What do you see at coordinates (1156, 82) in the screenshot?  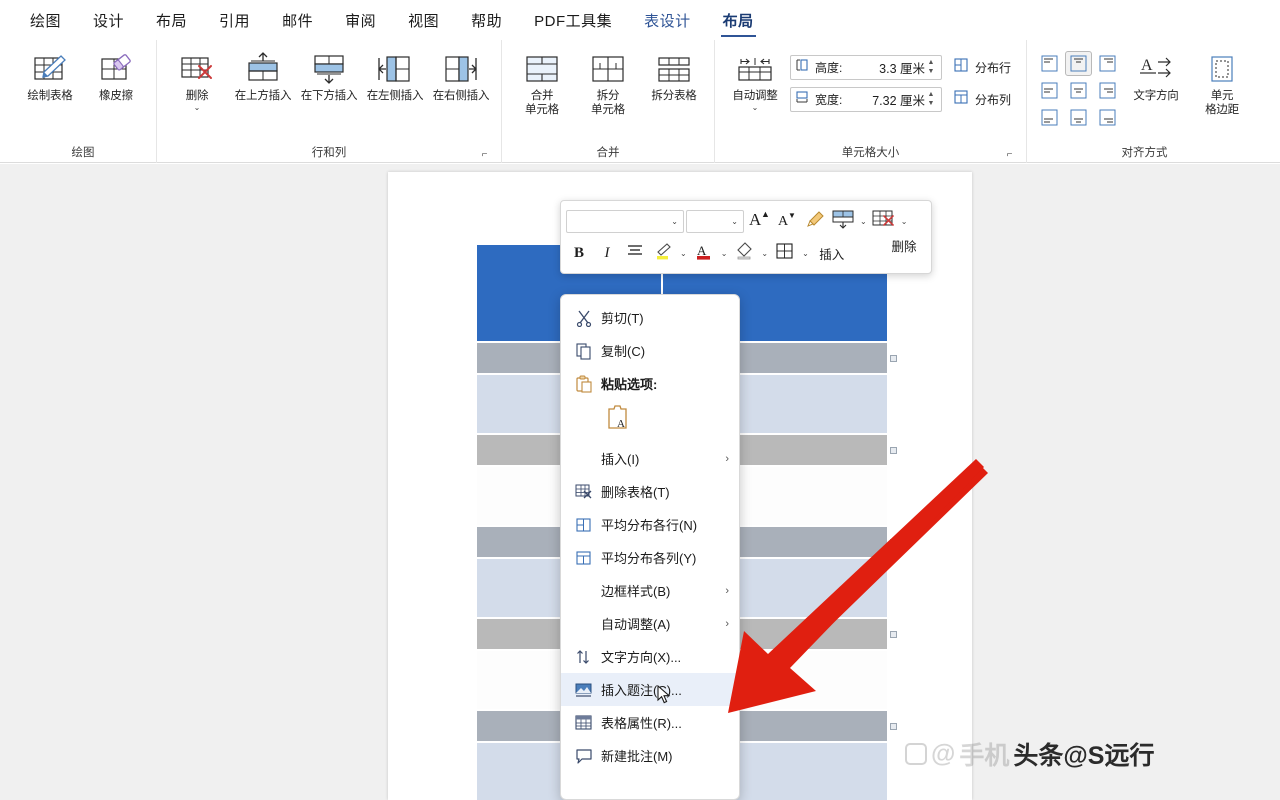 I see `text-direction-button: A 文字方向` at bounding box center [1156, 82].